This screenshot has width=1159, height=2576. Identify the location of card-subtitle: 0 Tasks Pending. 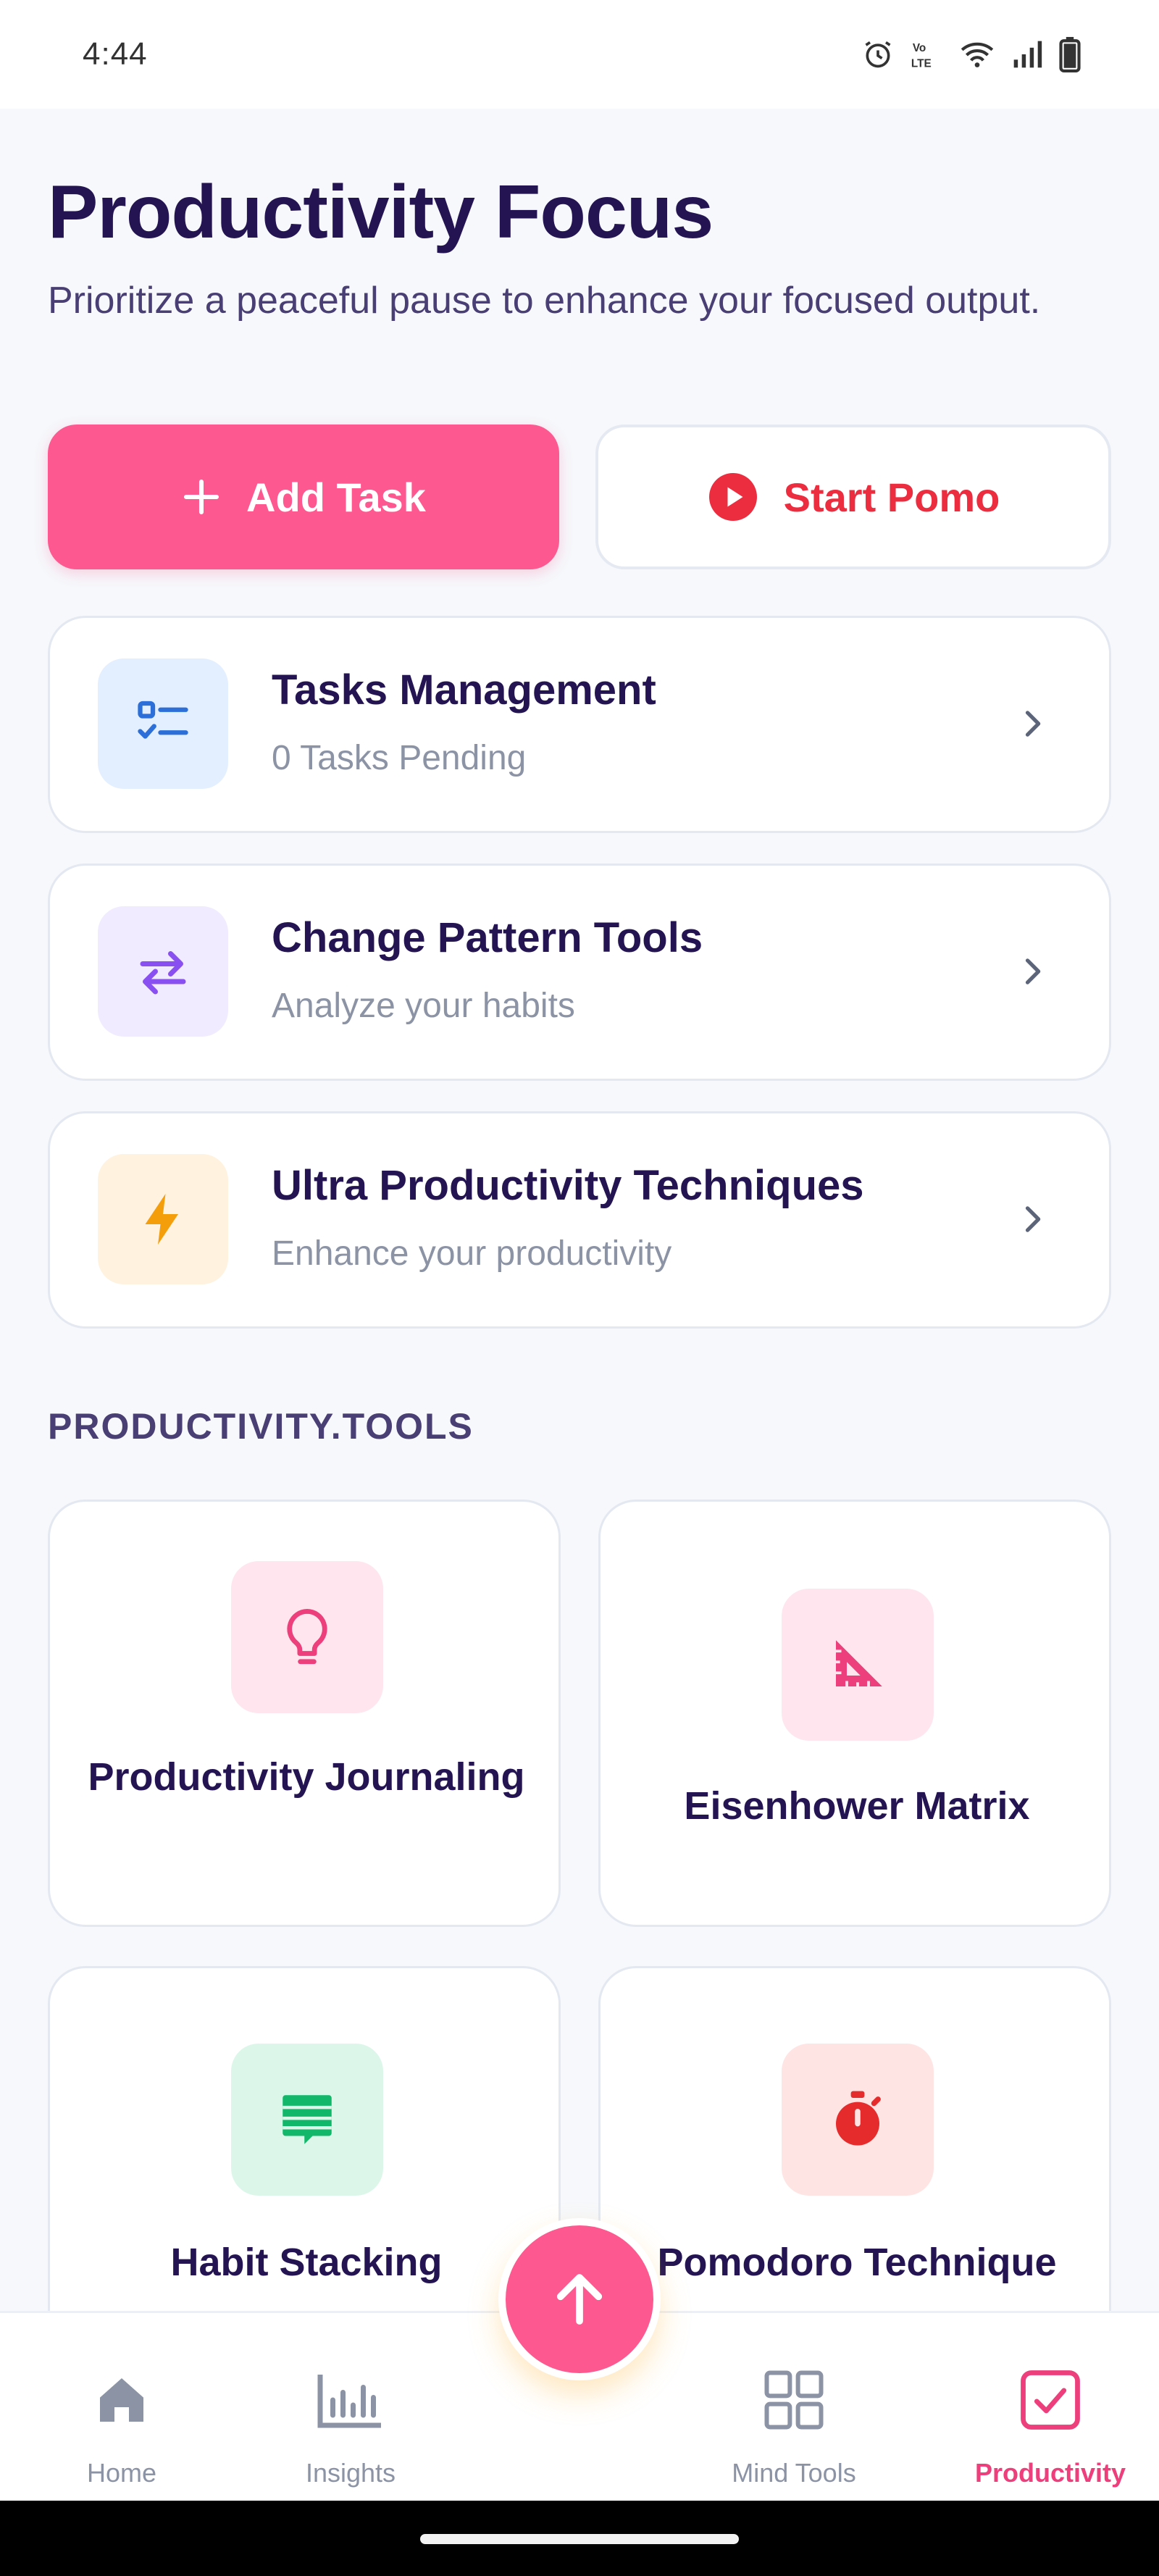
(399, 758).